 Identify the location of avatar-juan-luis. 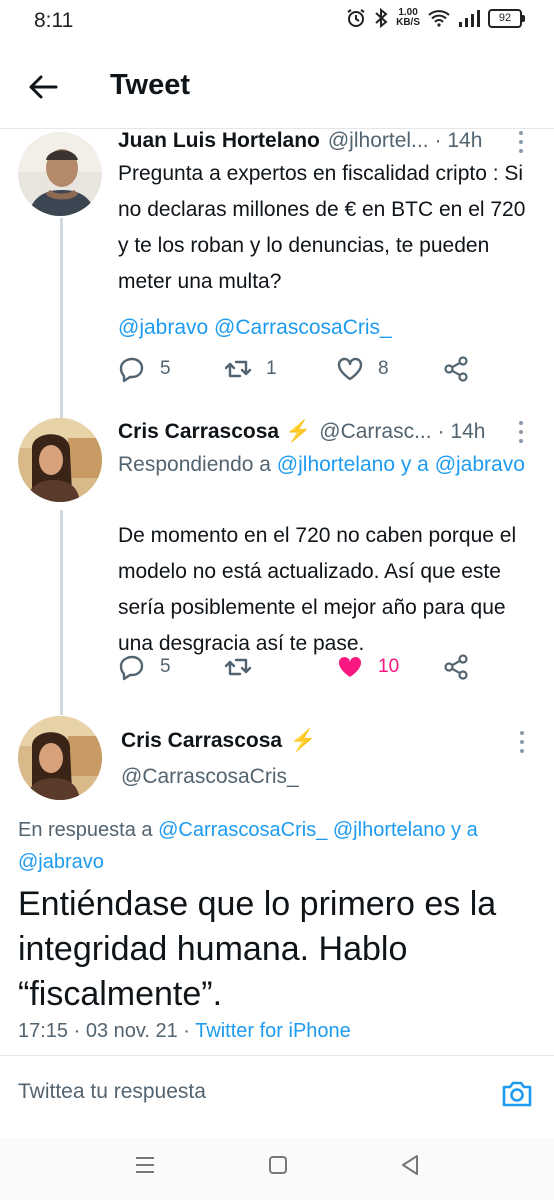
(60, 174).